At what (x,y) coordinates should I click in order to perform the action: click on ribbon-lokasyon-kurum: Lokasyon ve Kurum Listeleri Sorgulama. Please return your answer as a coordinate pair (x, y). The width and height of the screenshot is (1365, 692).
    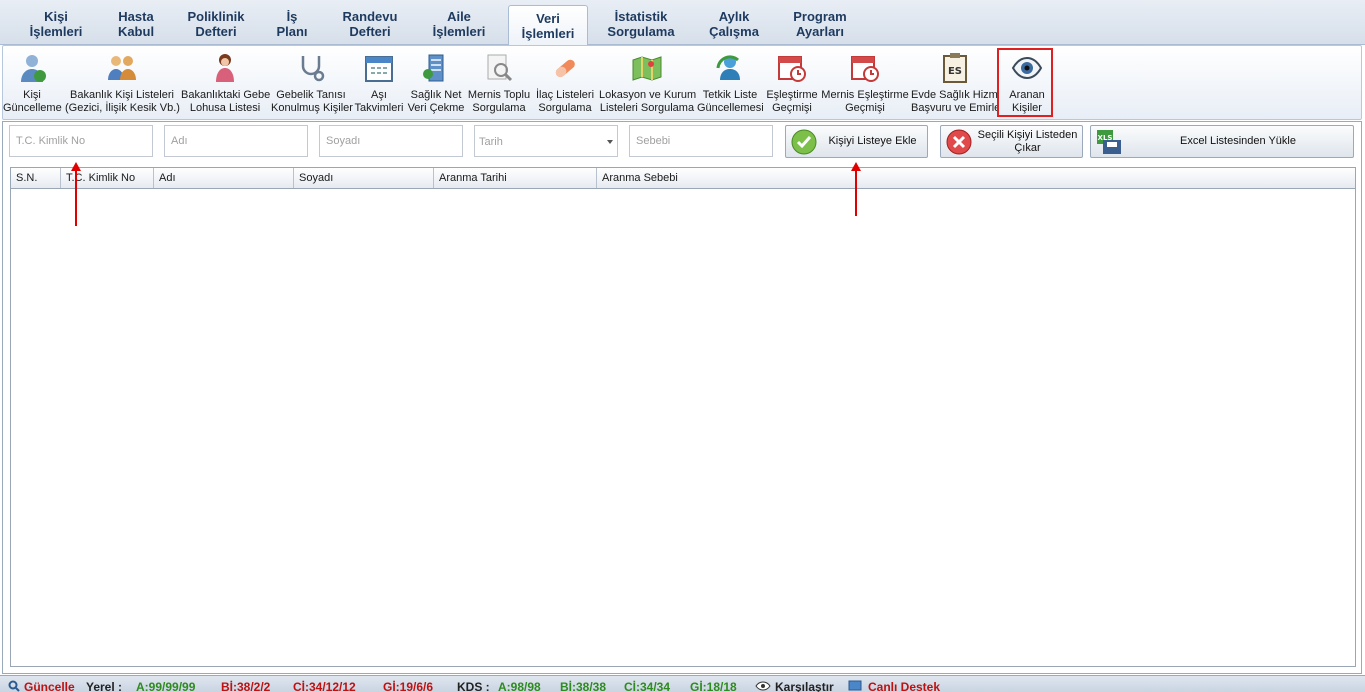
    Looking at the image, I should click on (647, 82).